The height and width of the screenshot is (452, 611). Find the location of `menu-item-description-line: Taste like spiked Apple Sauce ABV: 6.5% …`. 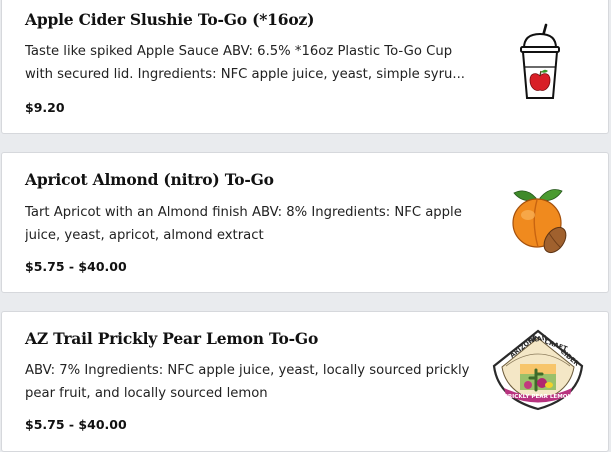

menu-item-description-line: Taste like spiked Apple Sauce ABV: 6.5% … is located at coordinates (239, 51).